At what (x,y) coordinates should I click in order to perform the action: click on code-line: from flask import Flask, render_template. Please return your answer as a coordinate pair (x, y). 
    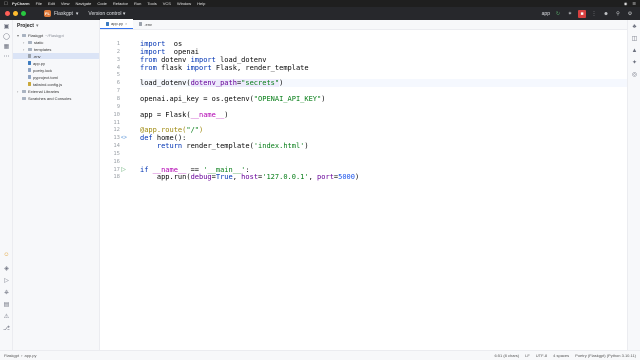
    Looking at the image, I should click on (224, 68).